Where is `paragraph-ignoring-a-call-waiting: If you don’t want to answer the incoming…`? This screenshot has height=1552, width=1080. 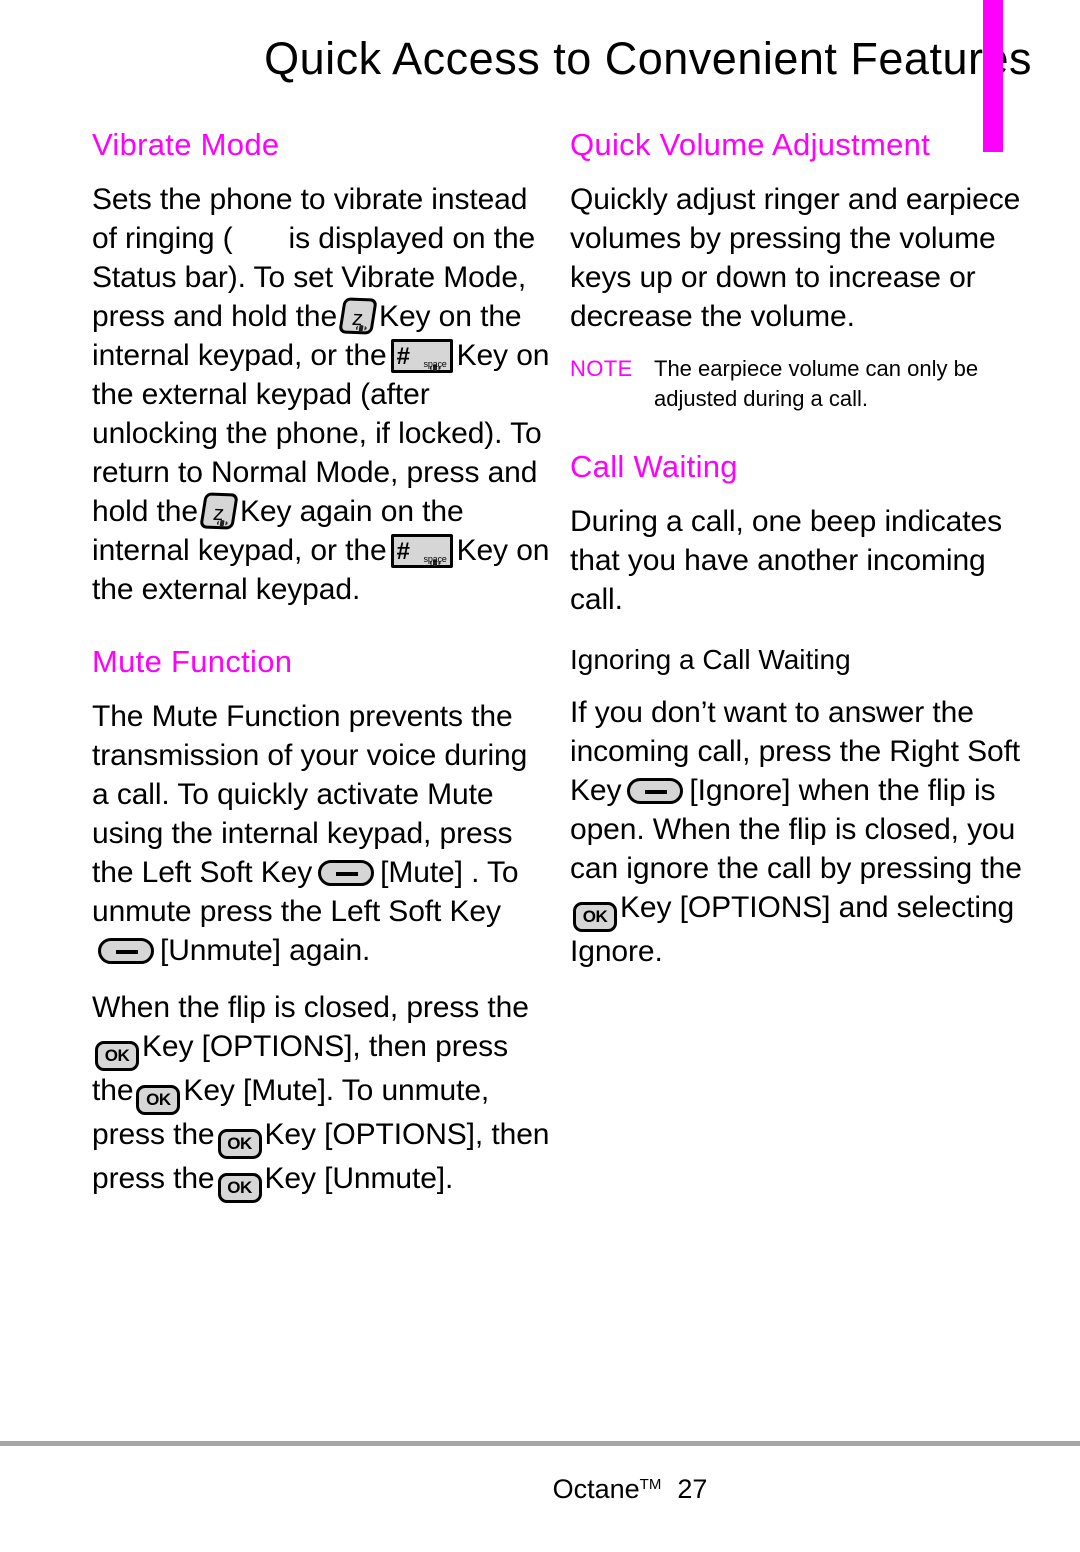 paragraph-ignoring-a-call-waiting: If you don’t want to answer the incoming… is located at coordinates (800, 832).